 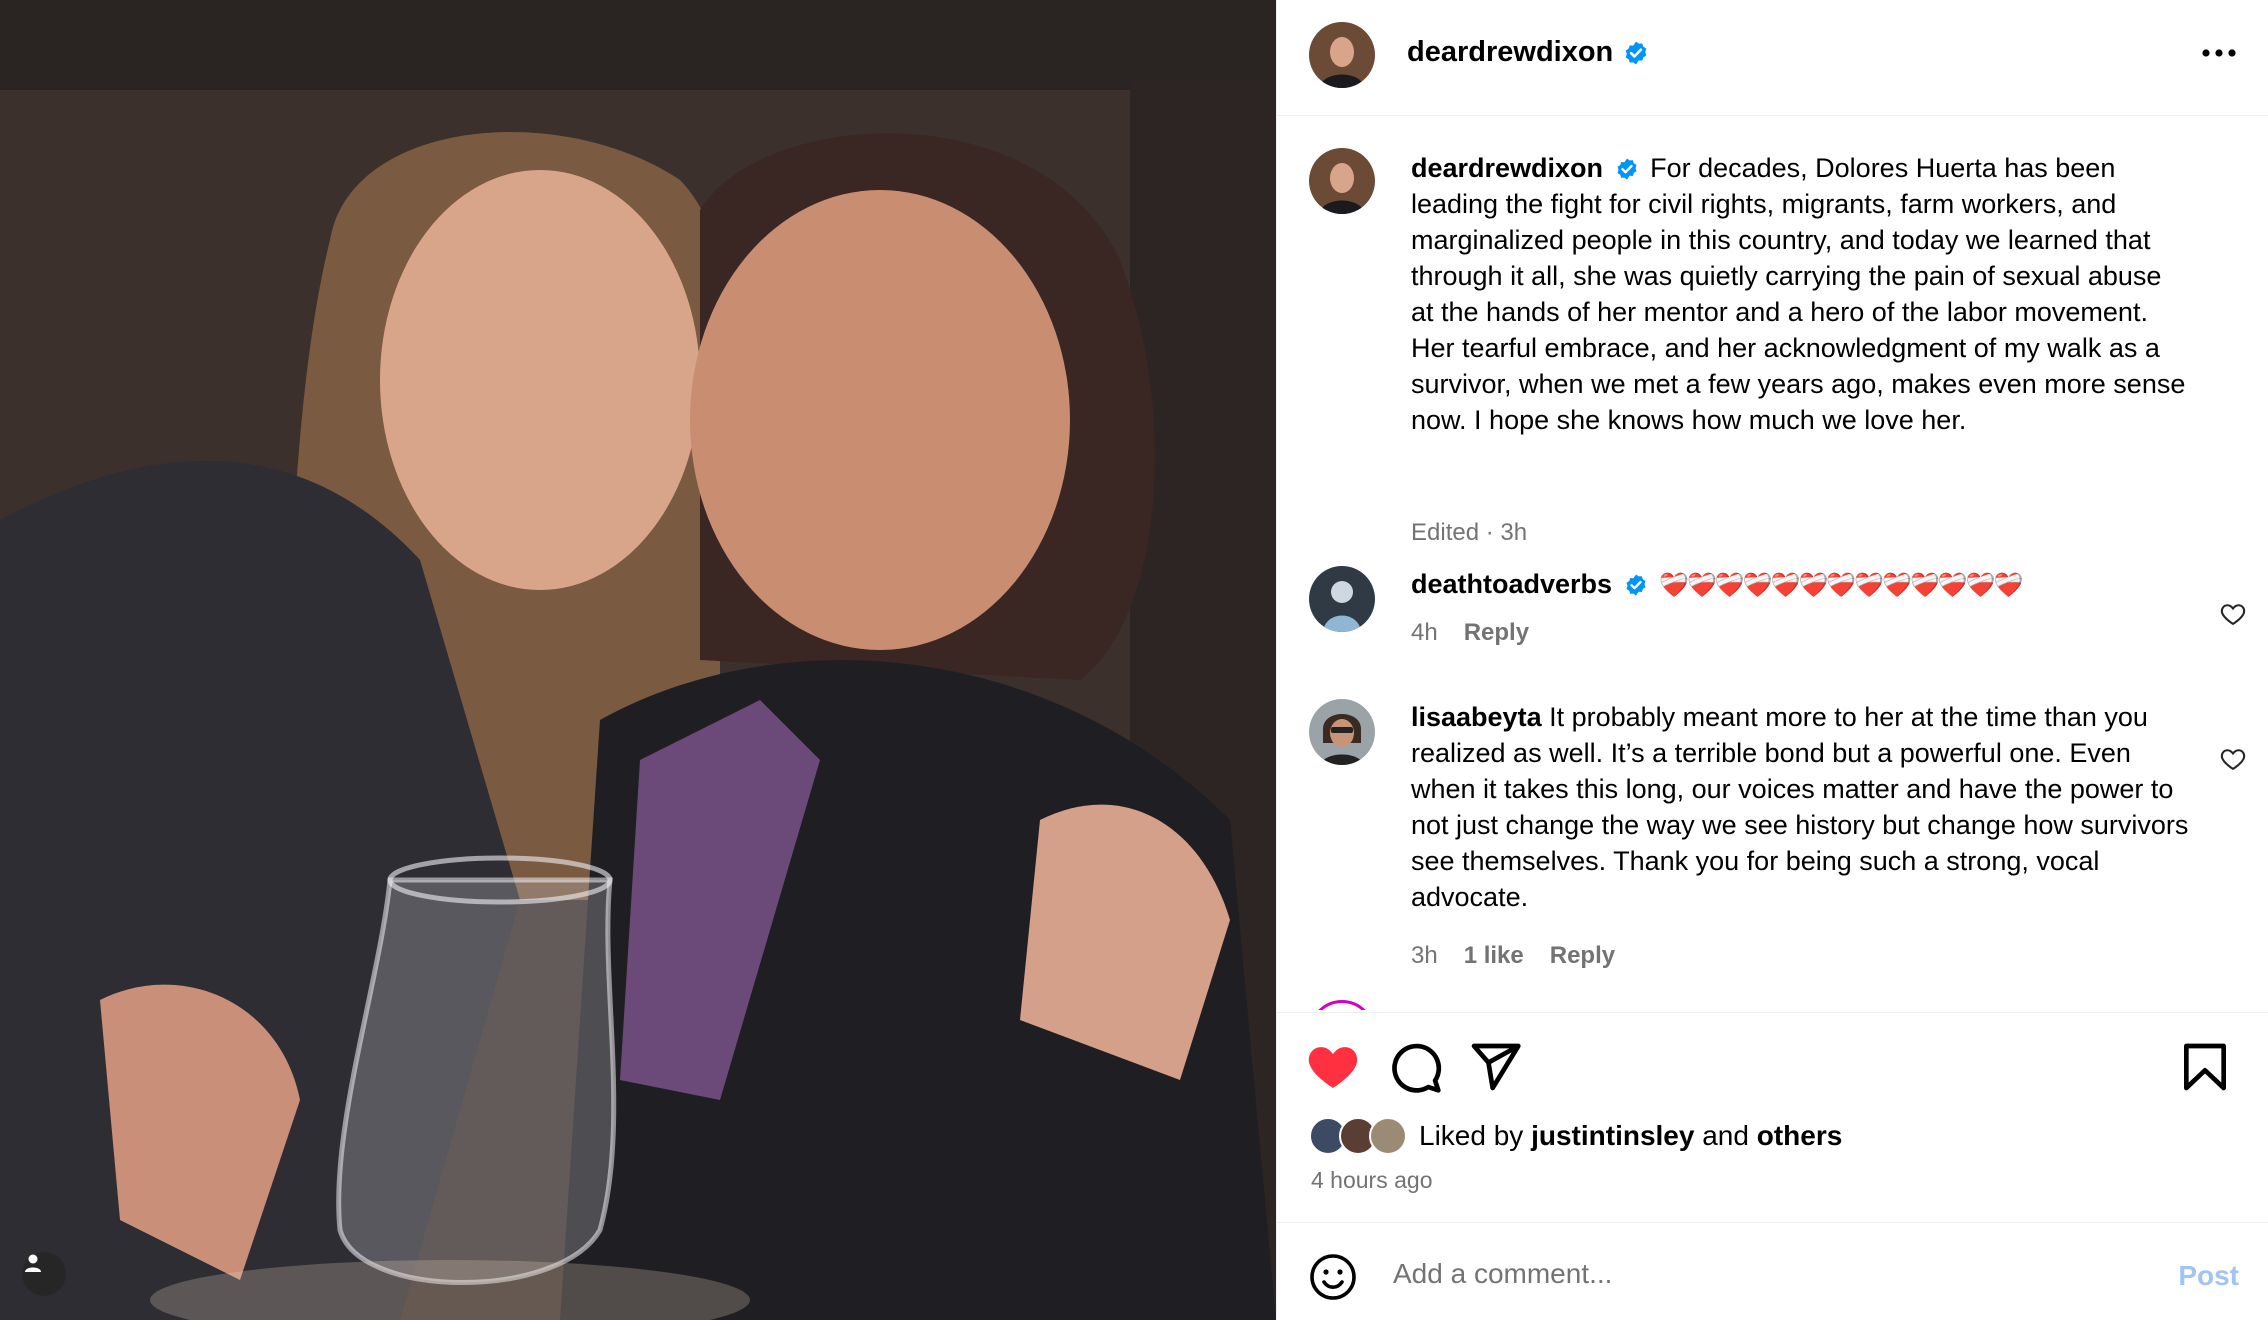 I want to click on emoji-icon, so click(x=1333, y=1277).